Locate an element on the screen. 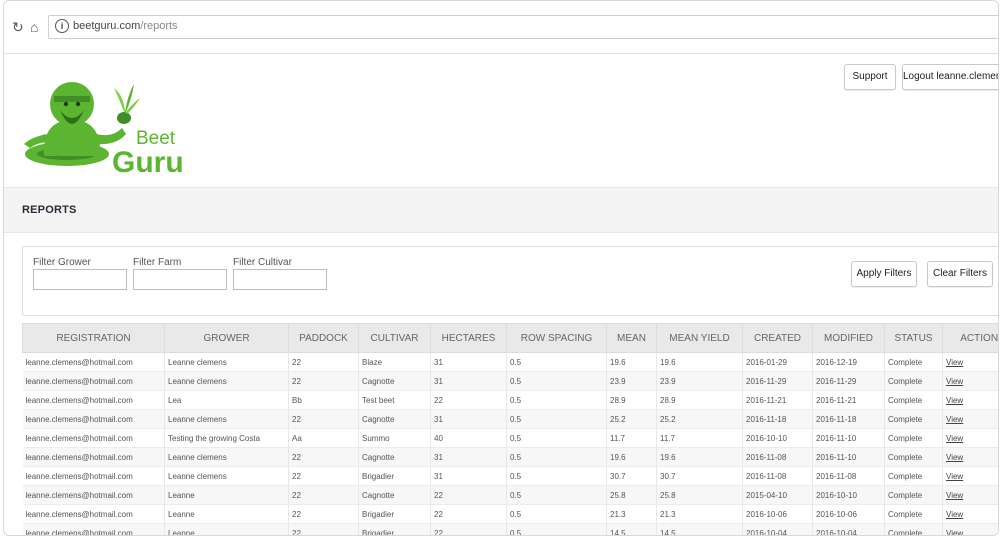  filter-cultivar-label: Filter Cultivar is located at coordinates (262, 262).